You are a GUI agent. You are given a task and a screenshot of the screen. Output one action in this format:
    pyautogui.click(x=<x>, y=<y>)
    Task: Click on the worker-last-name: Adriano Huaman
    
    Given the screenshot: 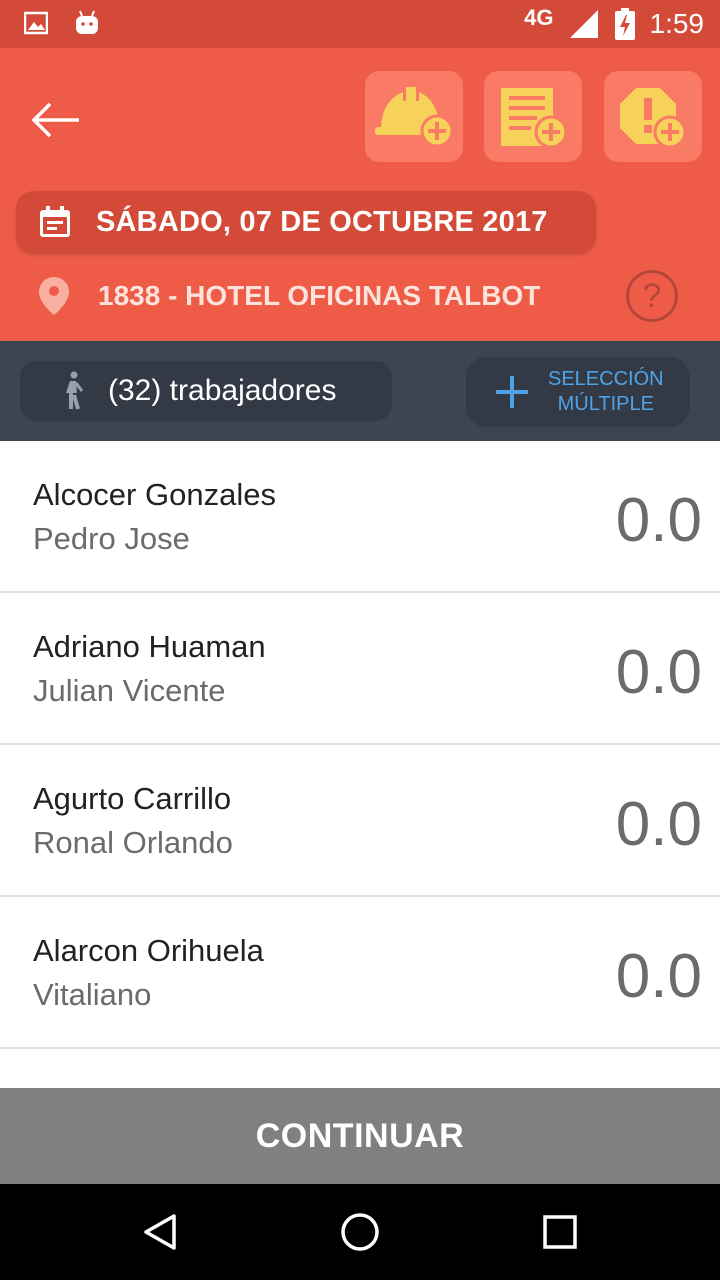 What is the action you would take?
    pyautogui.click(x=149, y=646)
    